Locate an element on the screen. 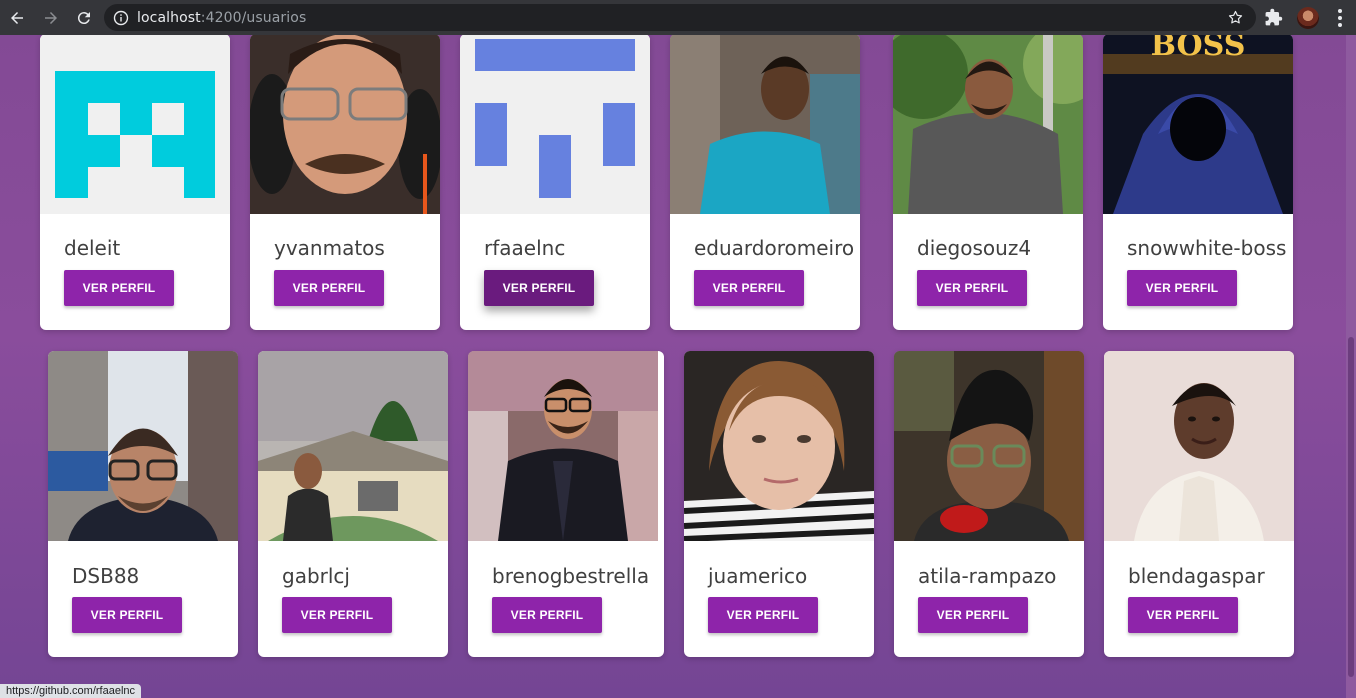 The width and height of the screenshot is (1356, 698). user-card: BOSS snowwhite-boss VER PERFIL is located at coordinates (1198, 182).